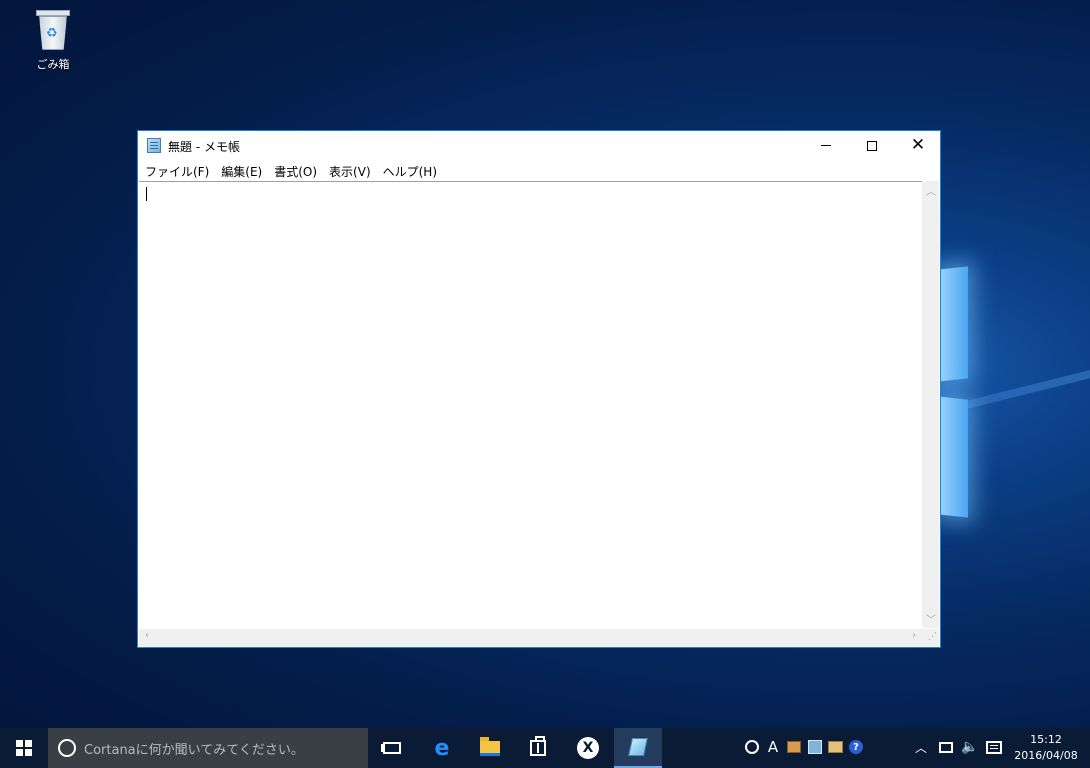 This screenshot has width=1090, height=768. I want to click on menu-bar: ファイル(F) 編集(E) 書式(O) 表示(V) ヘルプ(H), so click(539, 171).